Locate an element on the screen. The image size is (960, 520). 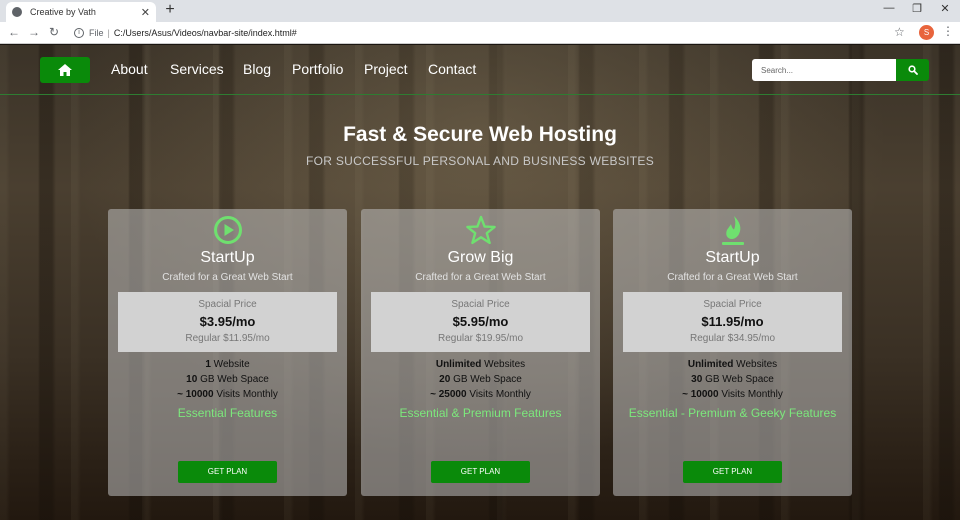
browser-tab: Creative by Vath ✕ is located at coordinates (81, 12).